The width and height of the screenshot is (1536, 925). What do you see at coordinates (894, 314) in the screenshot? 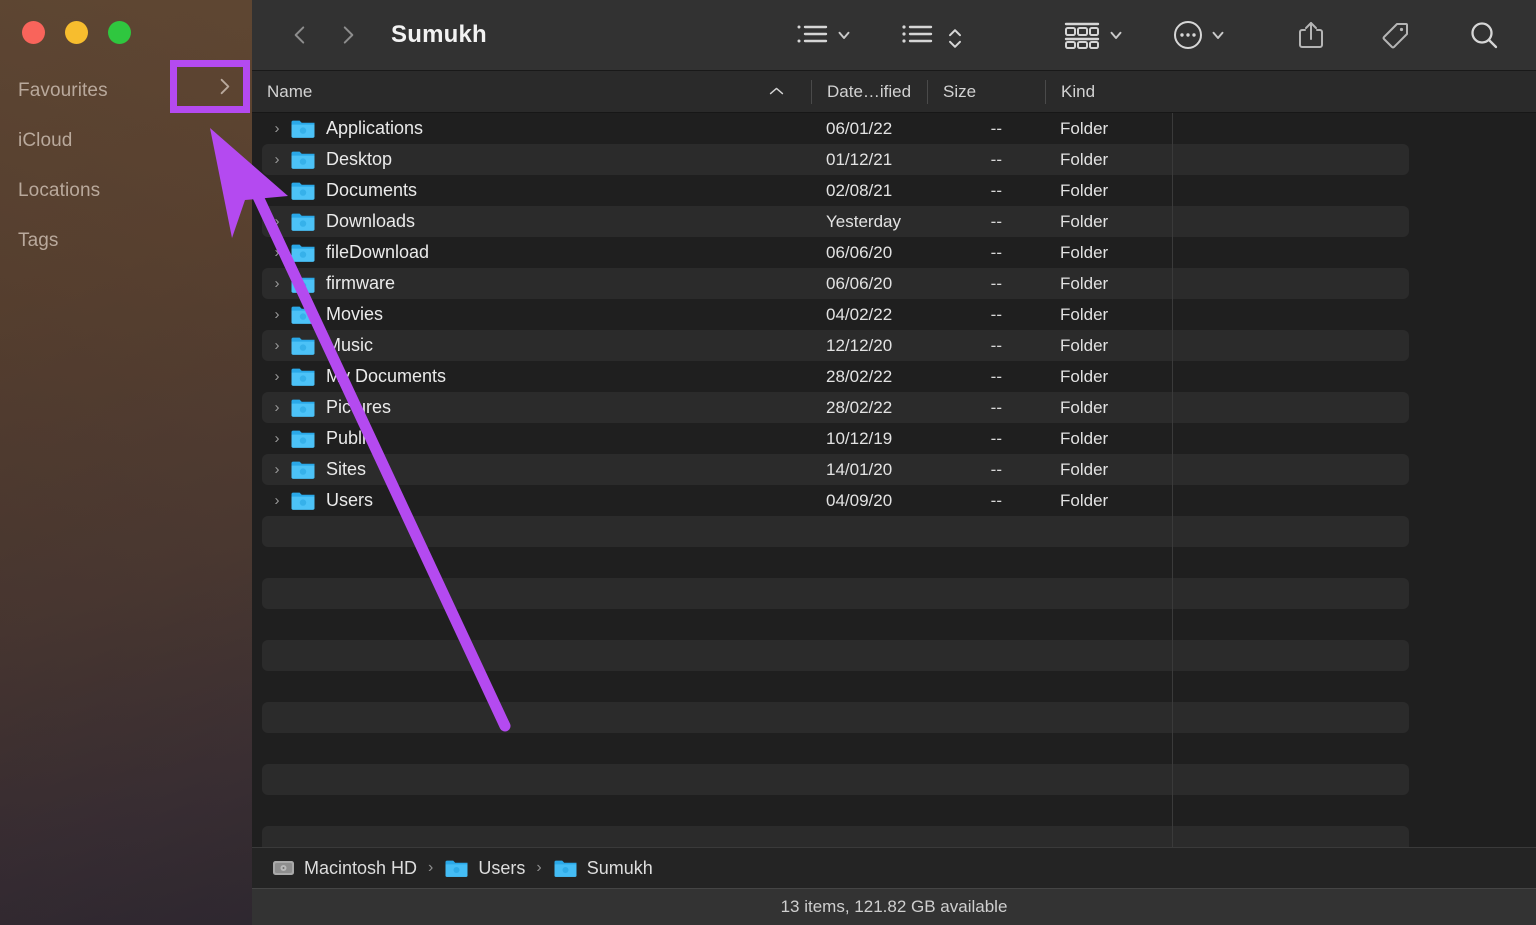
I see `table-row: › Movies 04/02/22 -- Folder` at bounding box center [894, 314].